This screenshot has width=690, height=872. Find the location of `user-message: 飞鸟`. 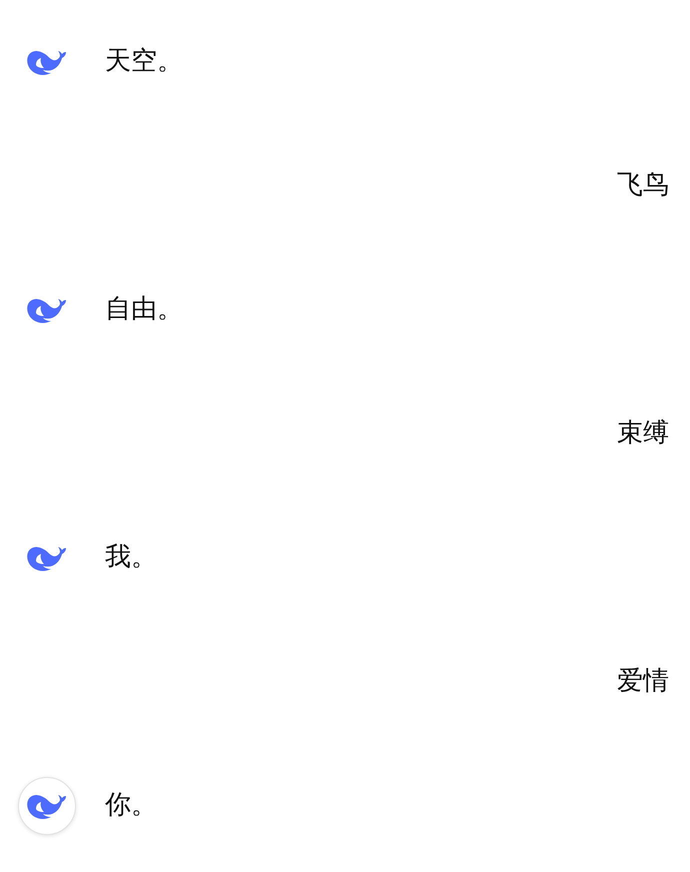

user-message: 飞鸟 is located at coordinates (643, 186).